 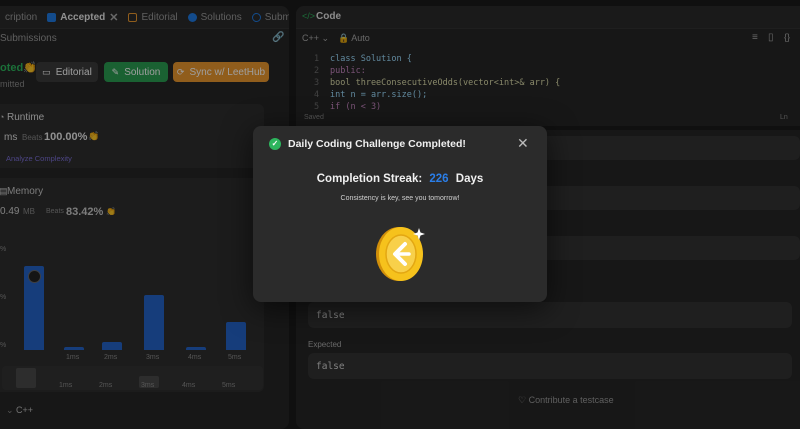 I want to click on streak-label: Completion Streak:, so click(x=369, y=179).